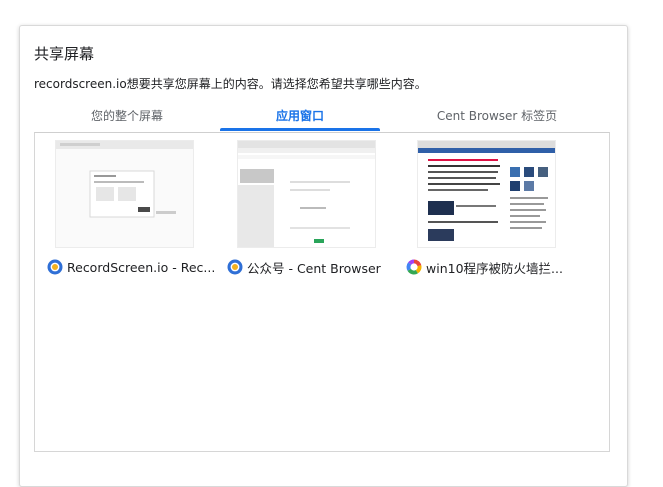 Image resolution: width=663 pixels, height=487 pixels. I want to click on window-title: 公众号 - Cent Browser, so click(314, 268).